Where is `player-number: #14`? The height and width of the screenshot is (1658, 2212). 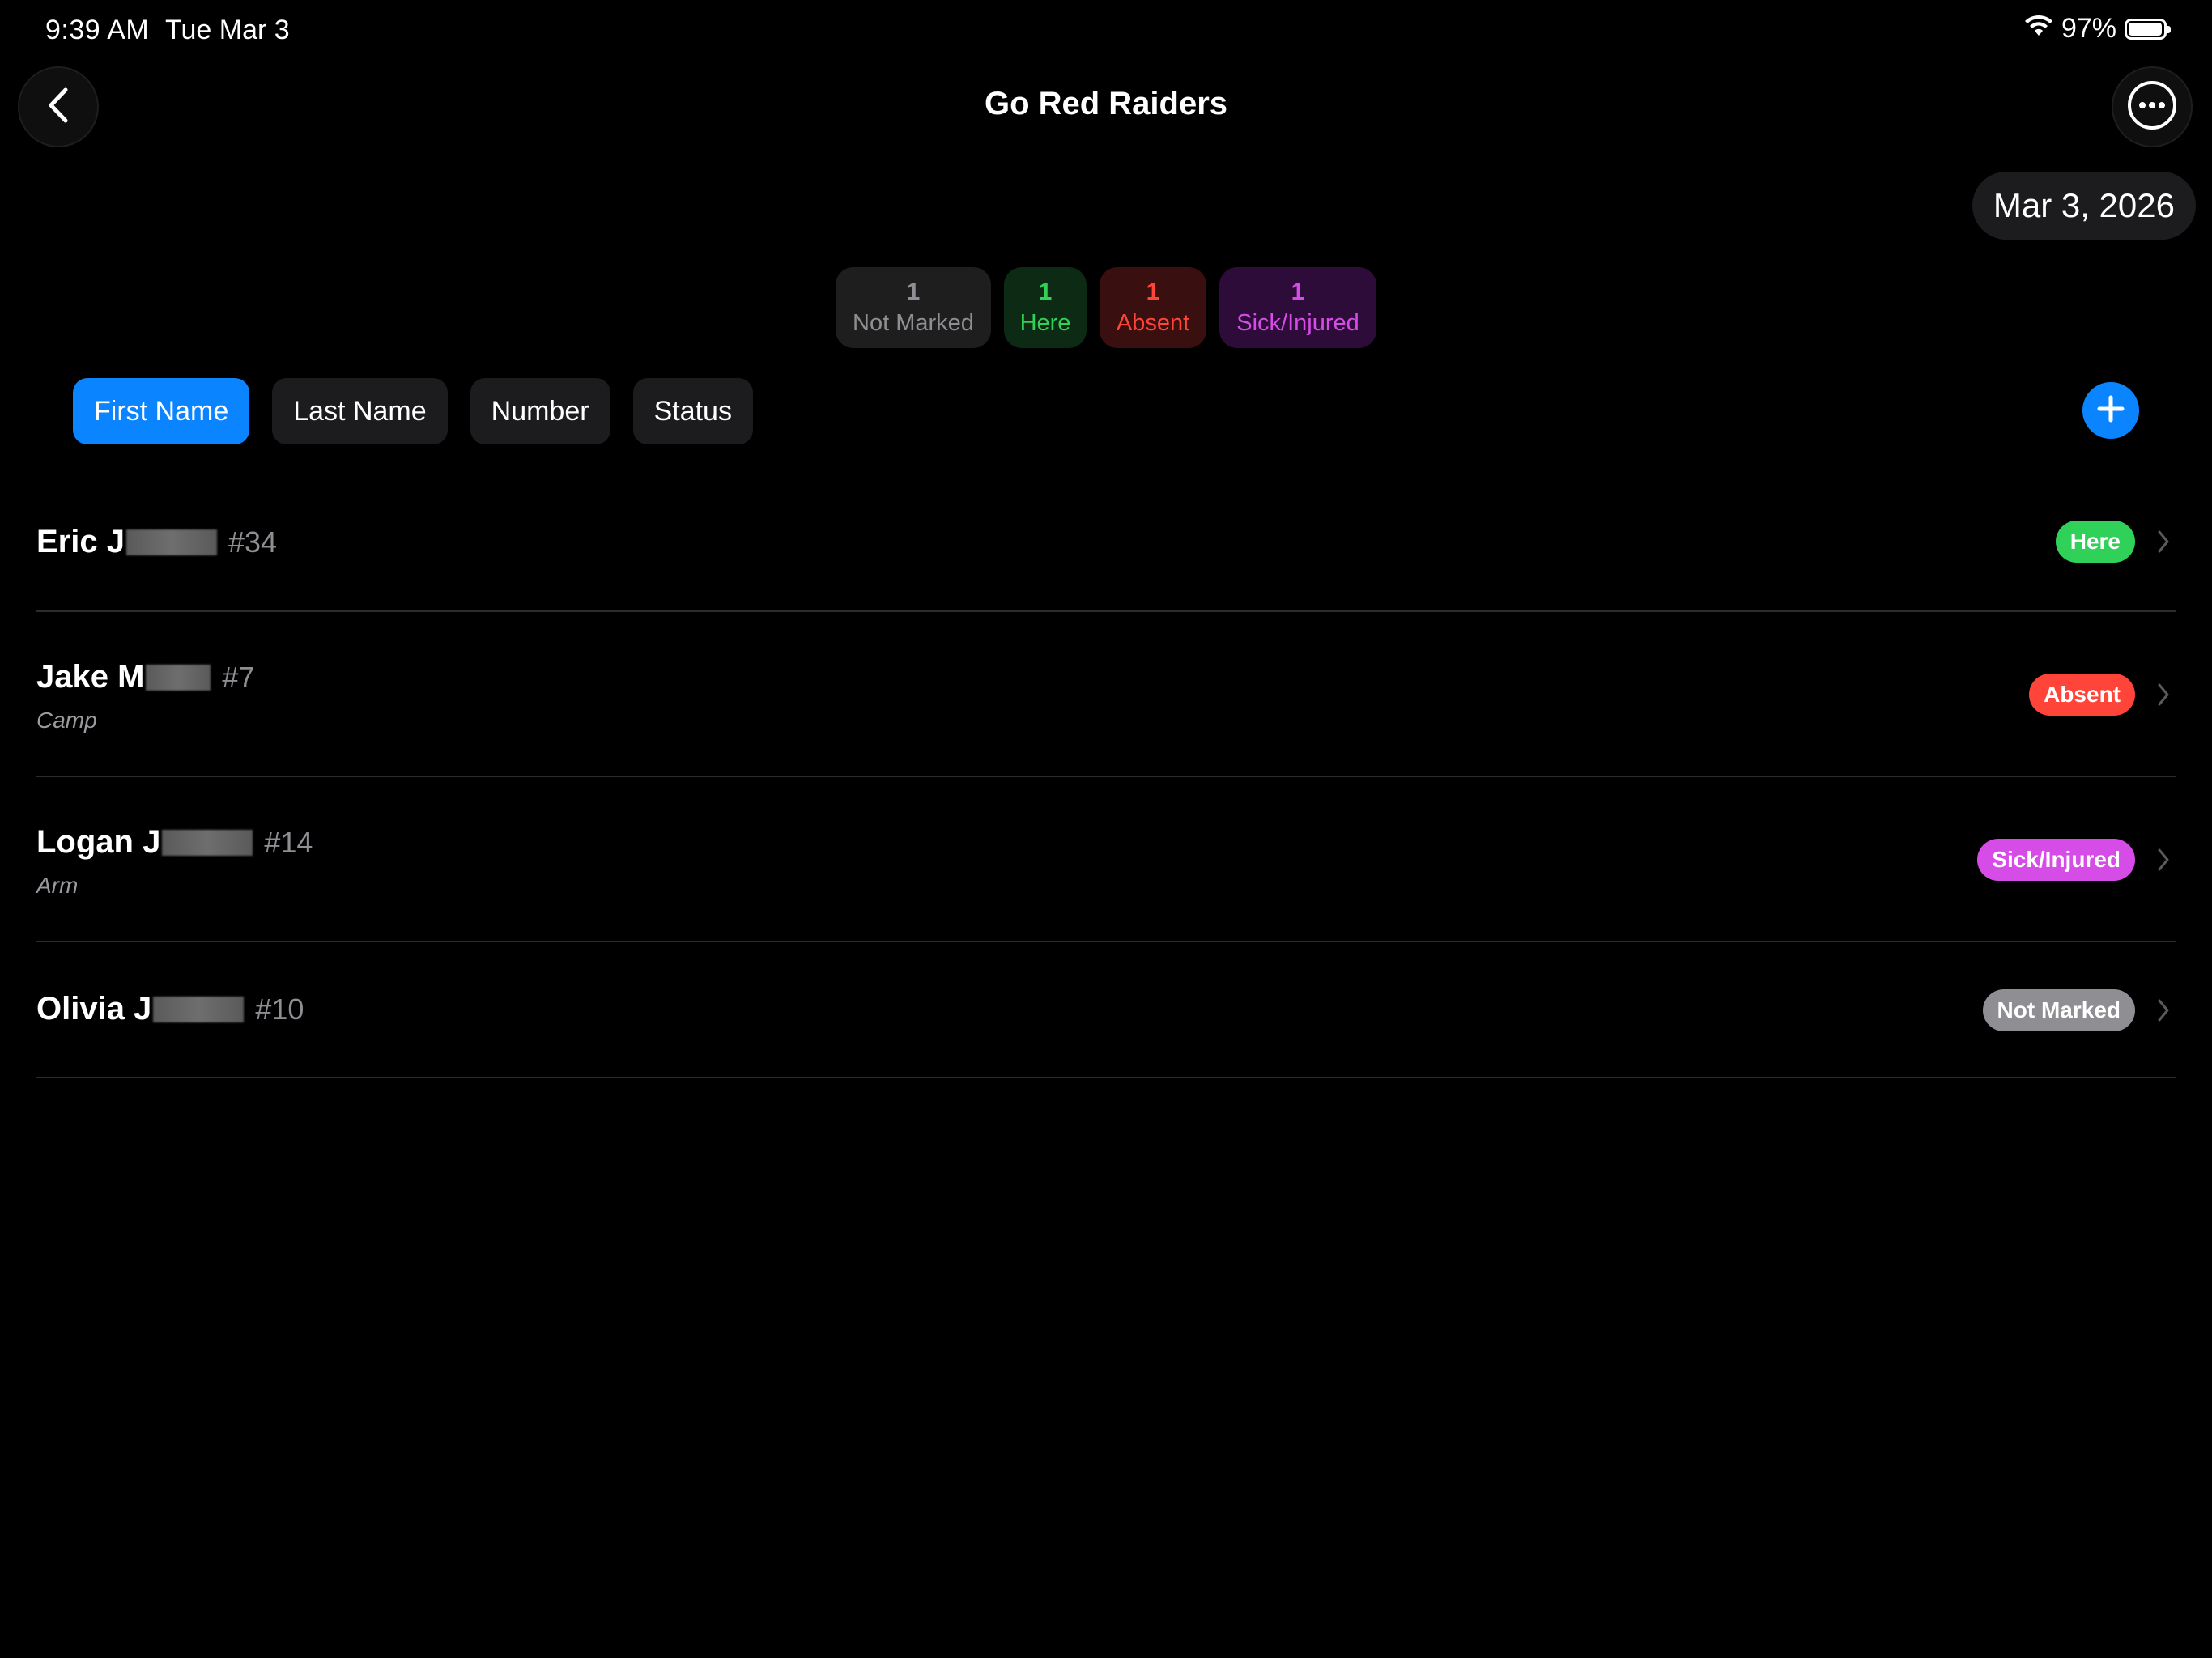 player-number: #14 is located at coordinates (289, 842).